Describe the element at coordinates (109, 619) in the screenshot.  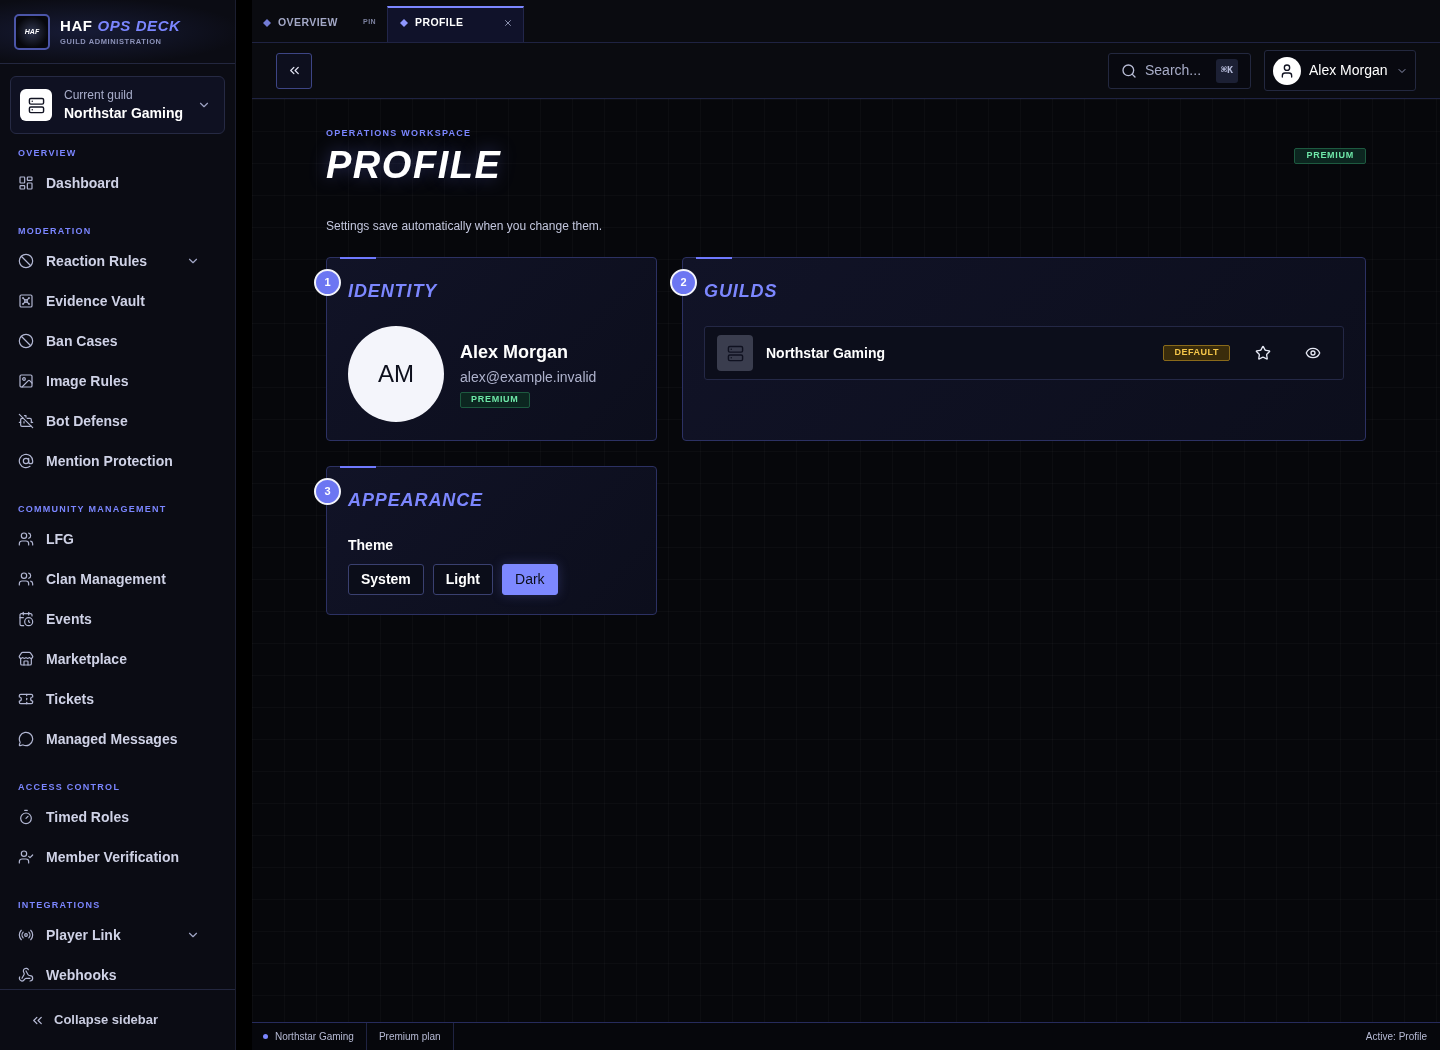
I see `nav-item: Events` at that location.